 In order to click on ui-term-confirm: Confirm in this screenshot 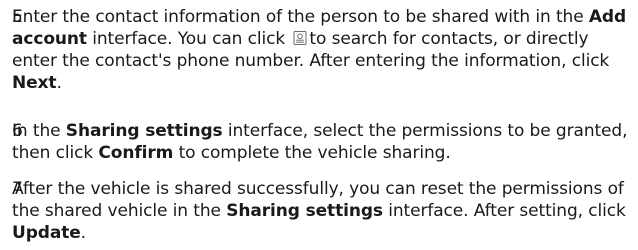, I will do `click(136, 153)`.